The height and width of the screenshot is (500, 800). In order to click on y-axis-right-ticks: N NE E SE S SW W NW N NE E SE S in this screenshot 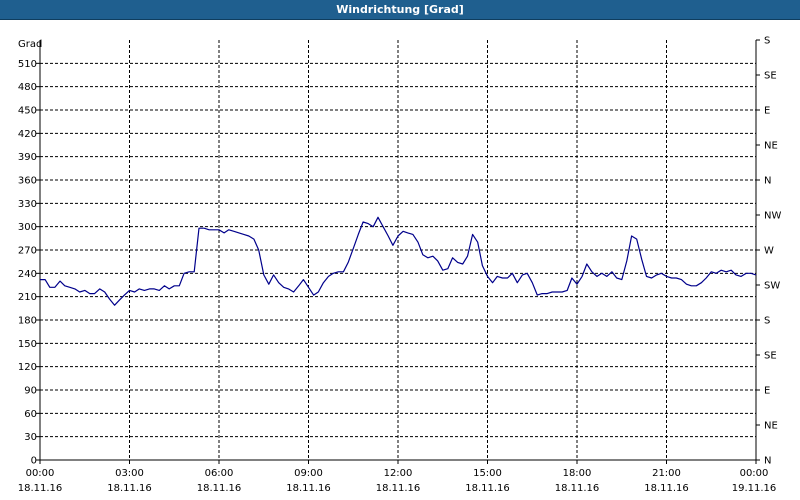, I will do `click(768, 251)`.